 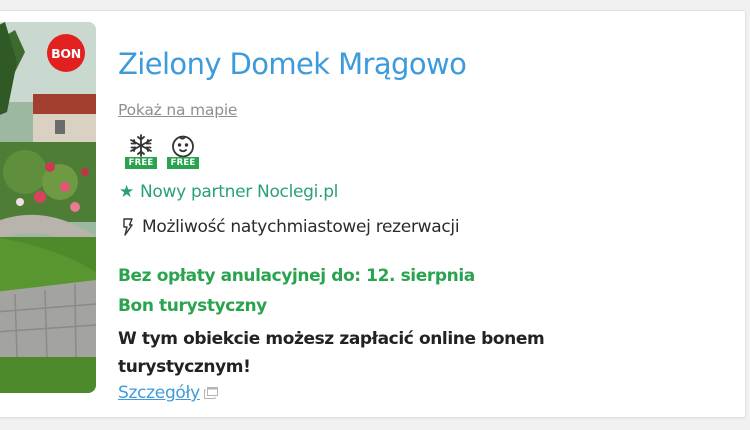 I want to click on show-on-map-link: Pokaż na mapie, so click(x=177, y=110).